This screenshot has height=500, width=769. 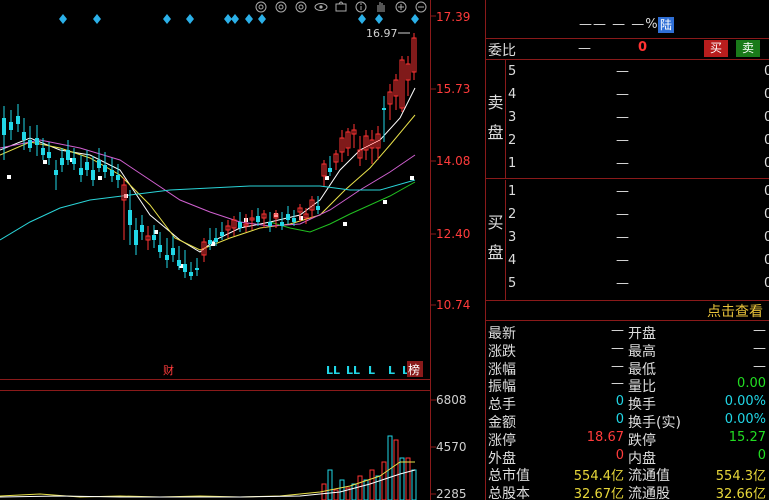 I want to click on plus-icon, so click(x=401, y=7).